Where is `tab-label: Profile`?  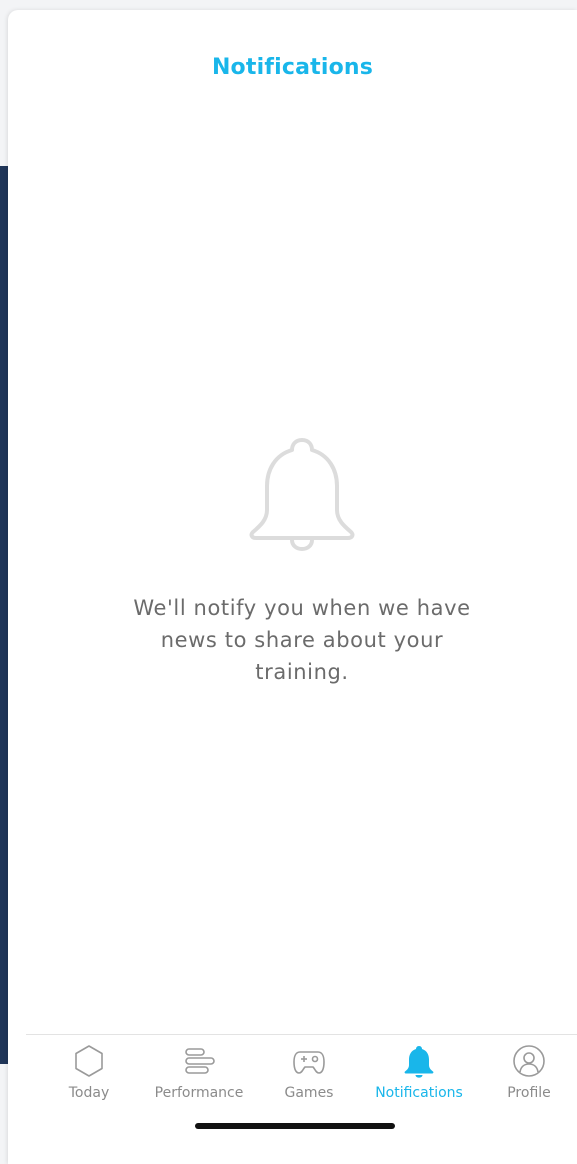 tab-label: Profile is located at coordinates (529, 1093).